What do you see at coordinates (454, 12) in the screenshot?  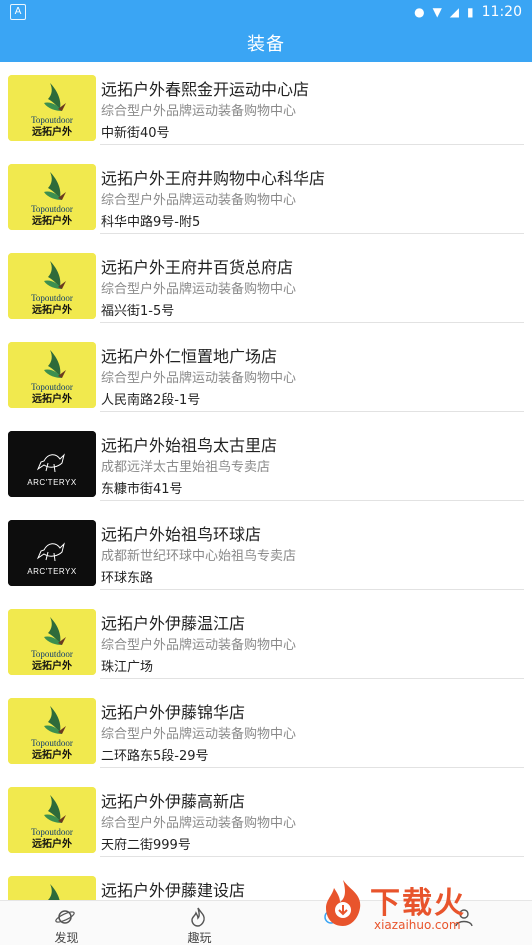 I see `signal-icon: ◢` at bounding box center [454, 12].